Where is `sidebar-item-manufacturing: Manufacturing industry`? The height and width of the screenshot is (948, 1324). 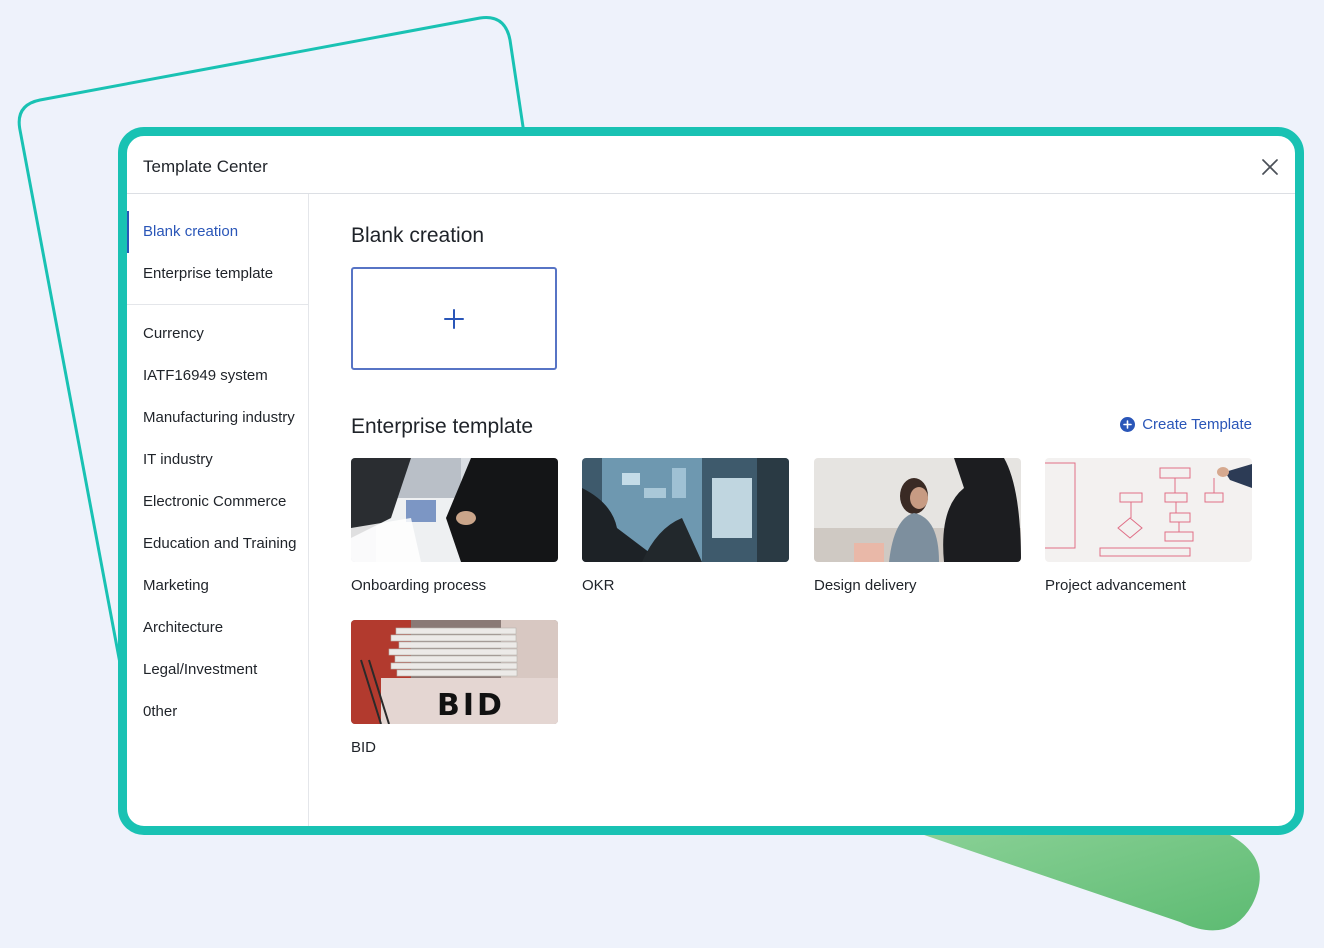 sidebar-item-manufacturing: Manufacturing industry is located at coordinates (217, 418).